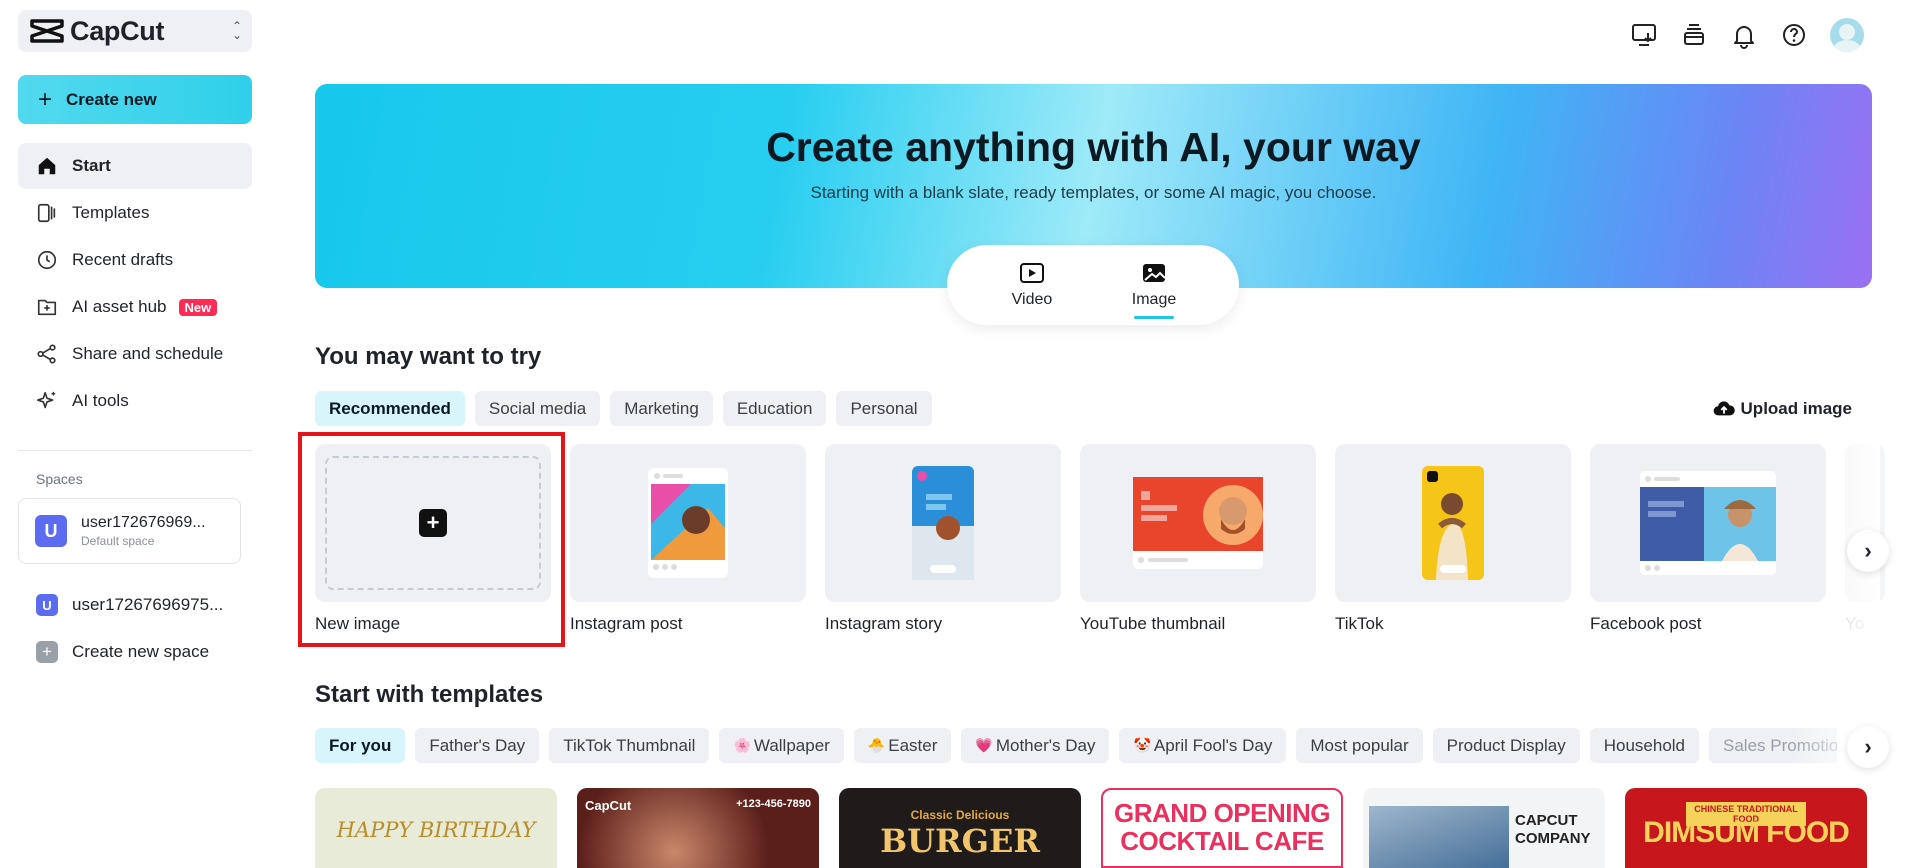 This screenshot has width=1918, height=868. What do you see at coordinates (1484, 828) in the screenshot?
I see `template-capcut-company: CAPCUT COMPANY` at bounding box center [1484, 828].